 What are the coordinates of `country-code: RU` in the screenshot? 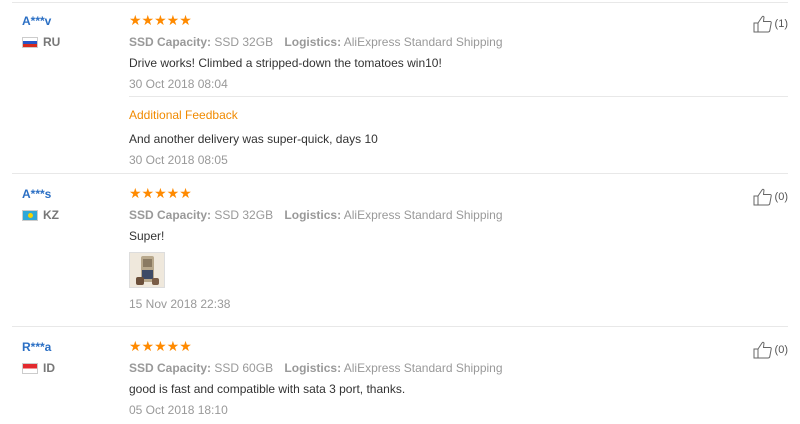 It's located at (52, 42).